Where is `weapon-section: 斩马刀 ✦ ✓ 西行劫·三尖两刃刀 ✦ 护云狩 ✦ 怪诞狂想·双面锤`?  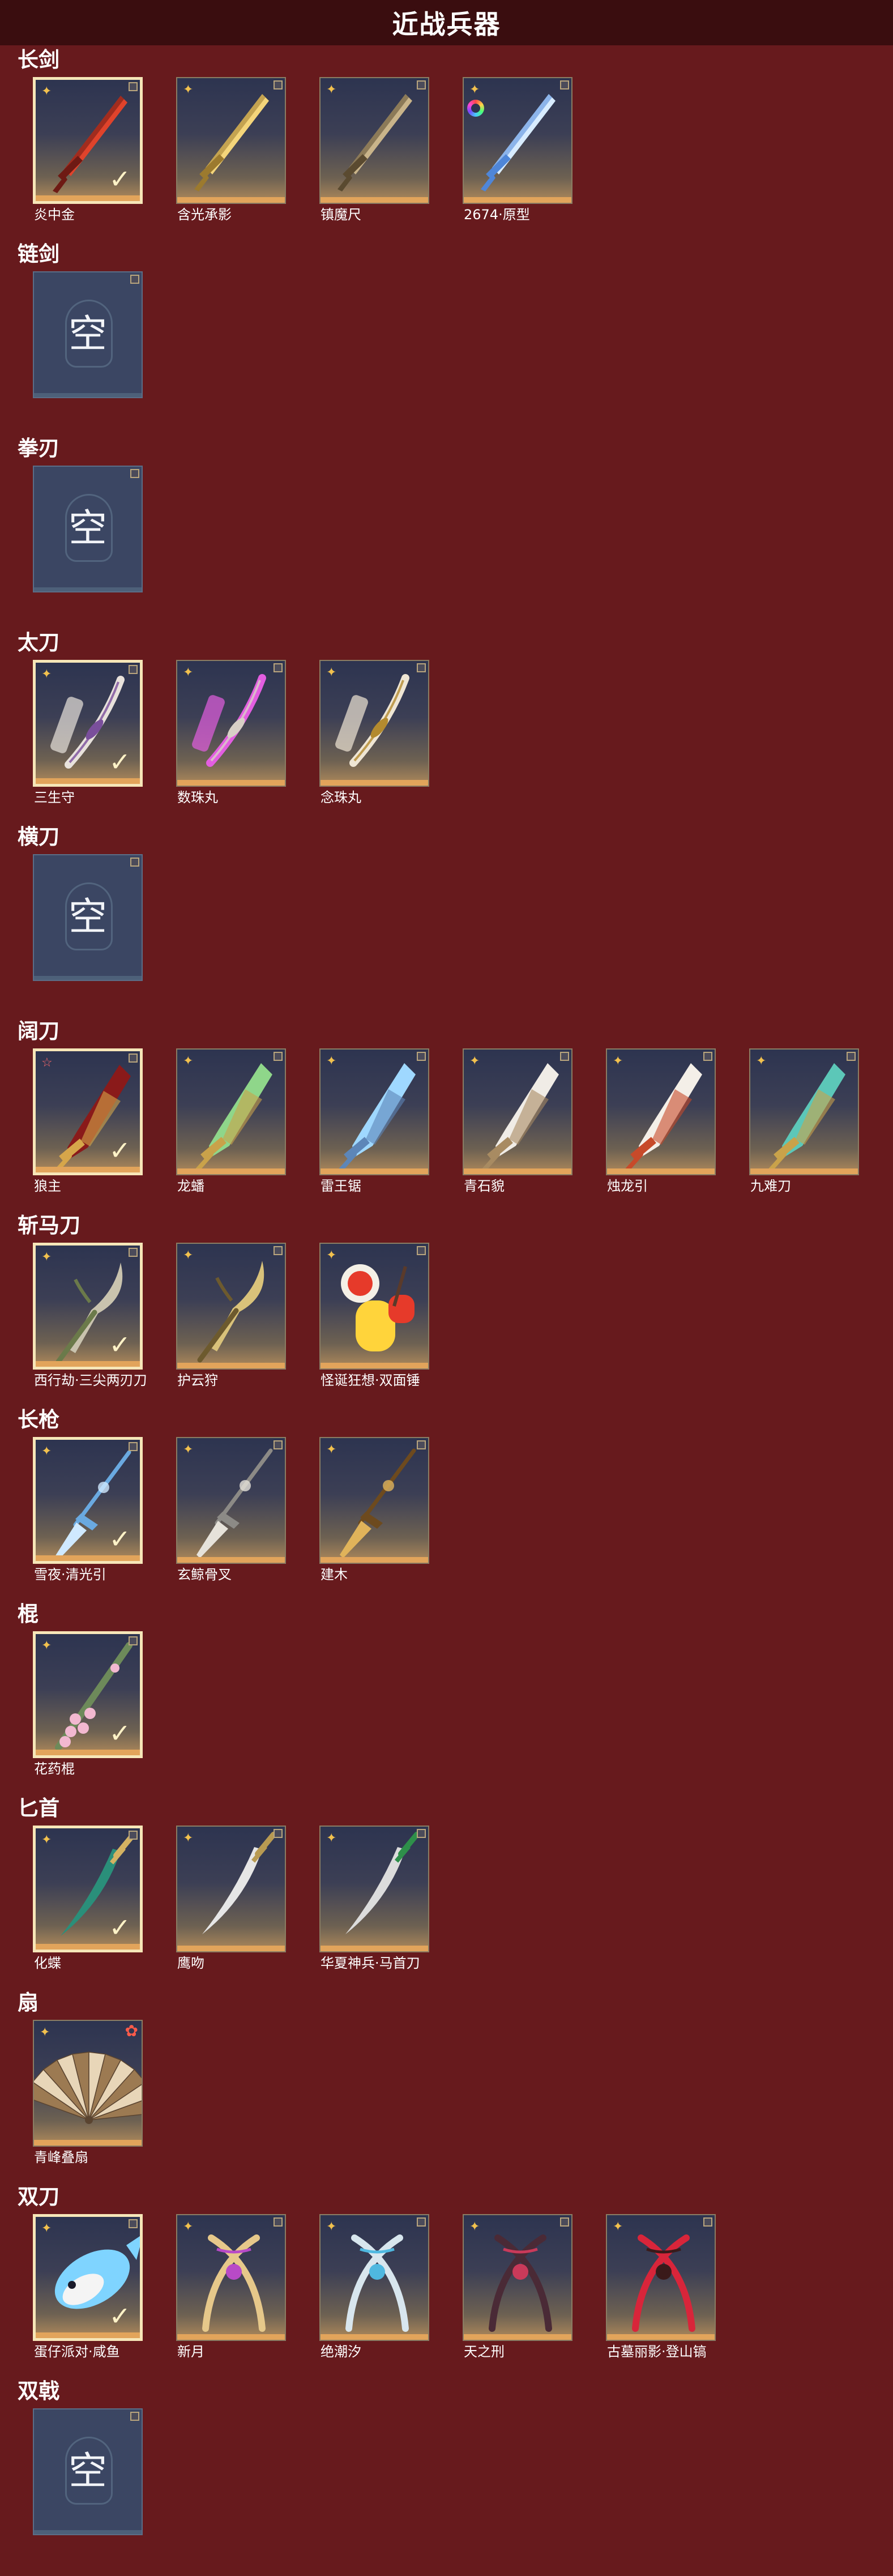
weapon-section: 斩马刀 ✦ ✓ 西行劫·三尖两刃刀 ✦ 护云狩 ✦ 怪诞狂想·双面锤 is located at coordinates (447, 1308).